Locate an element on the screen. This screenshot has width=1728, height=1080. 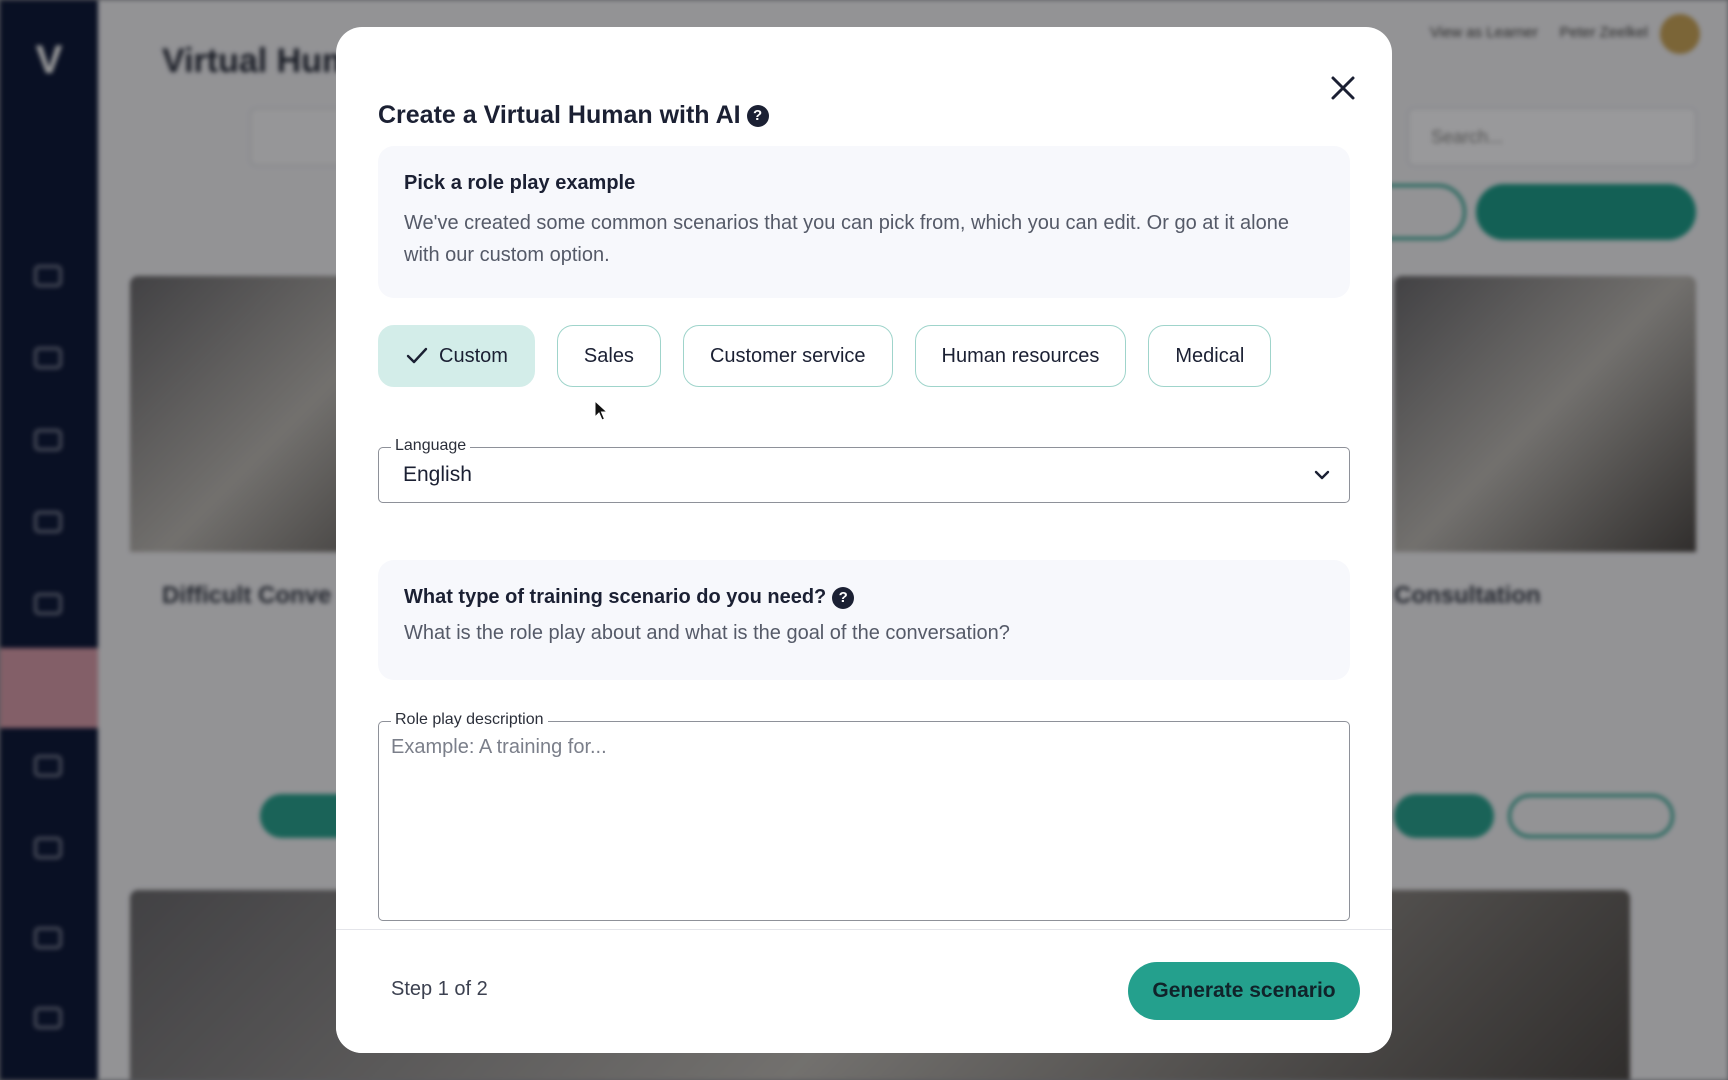
modal-title: Create a Virtual Human with AI ? is located at coordinates (573, 115).